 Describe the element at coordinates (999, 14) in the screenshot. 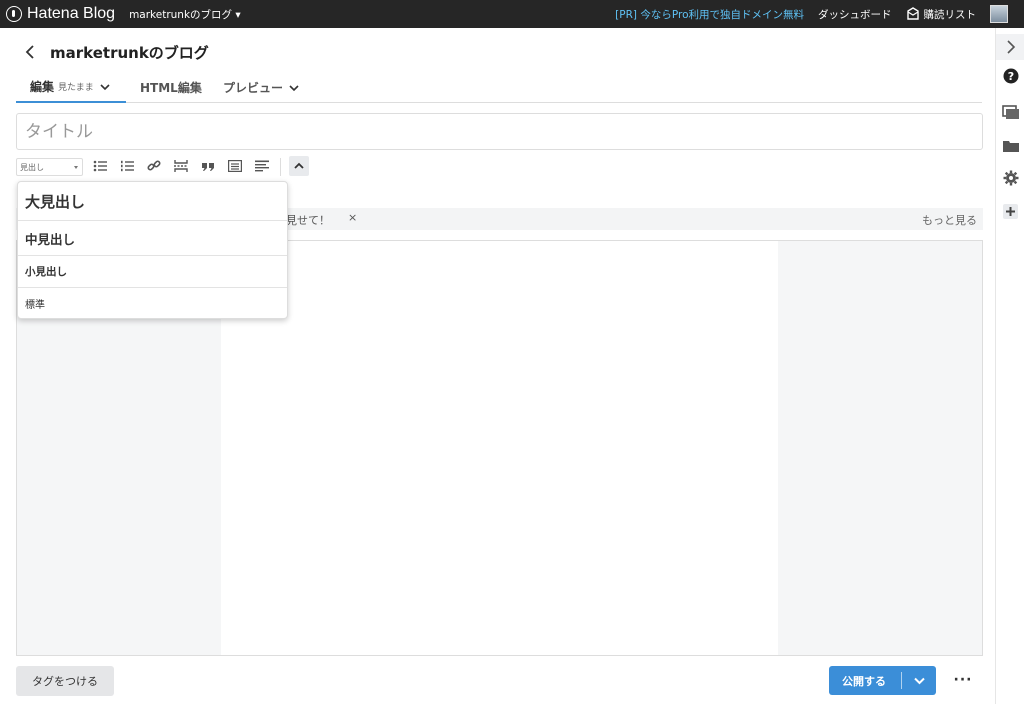

I see `avatar` at that location.